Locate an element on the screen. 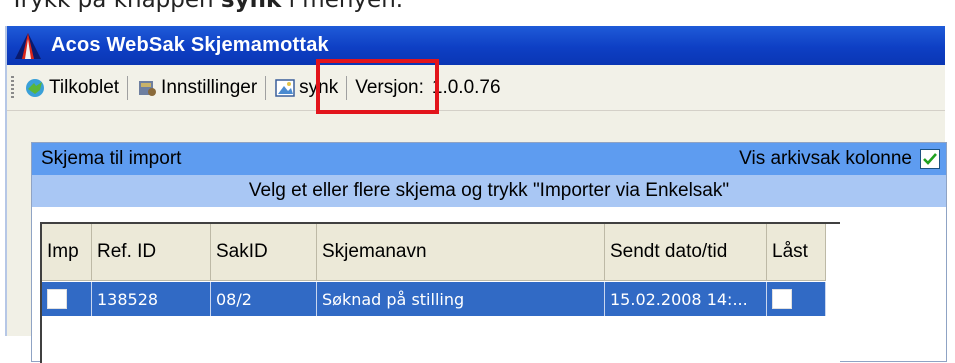 The width and height of the screenshot is (955, 363). tilkoblet-label: Tilkoblet is located at coordinates (84, 87).